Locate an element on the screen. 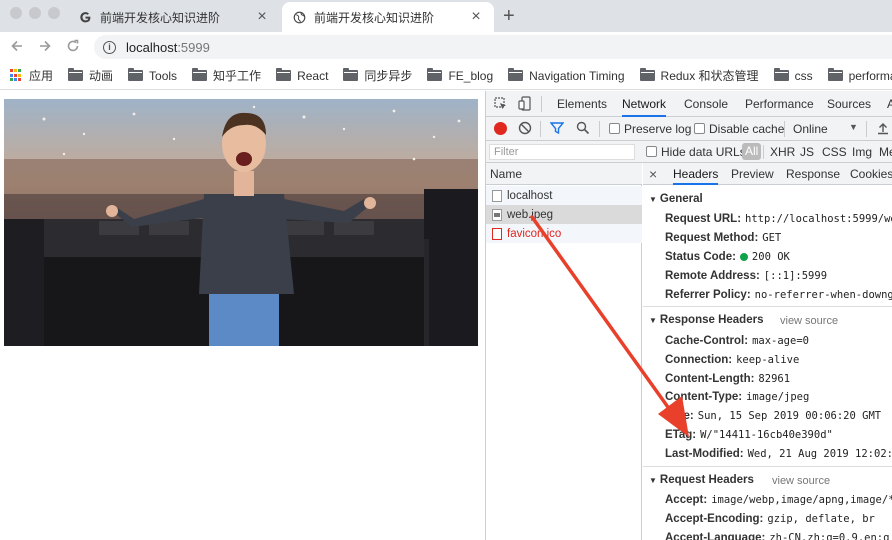  detail-tab-headers: Headers is located at coordinates (696, 174).